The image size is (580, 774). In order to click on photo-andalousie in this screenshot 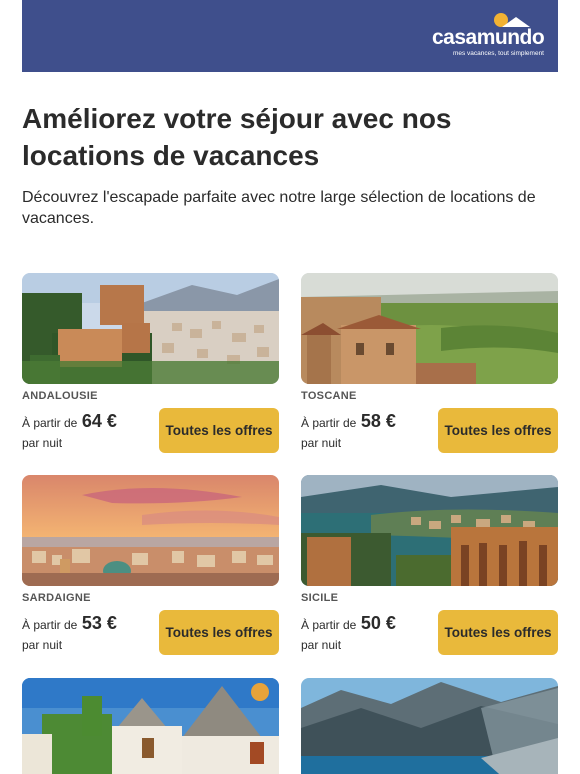, I will do `click(150, 328)`.